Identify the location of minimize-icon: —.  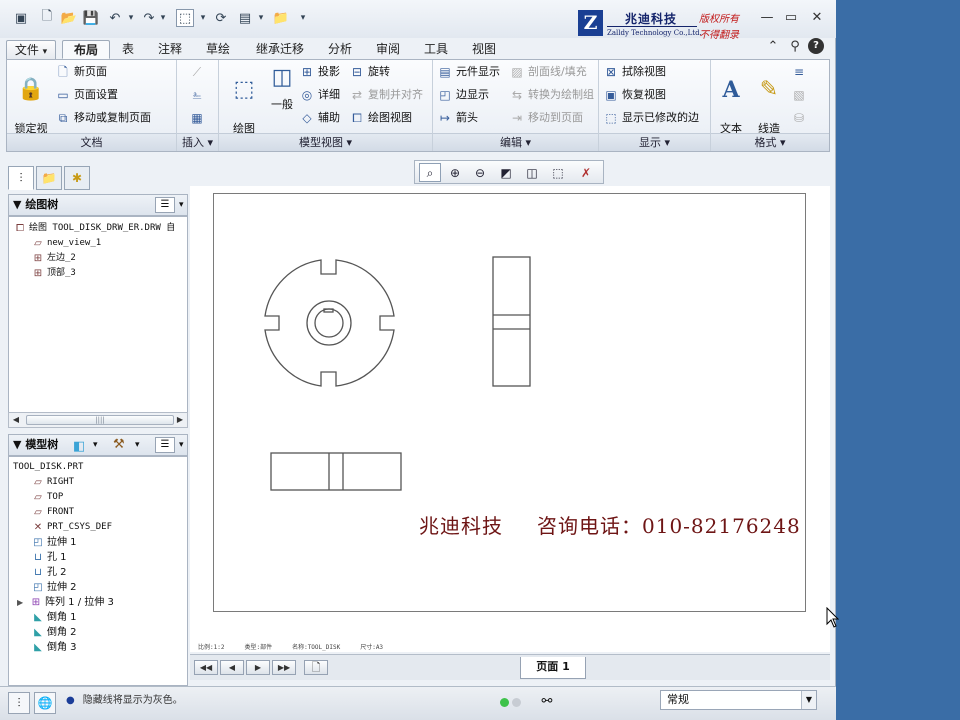
(767, 18).